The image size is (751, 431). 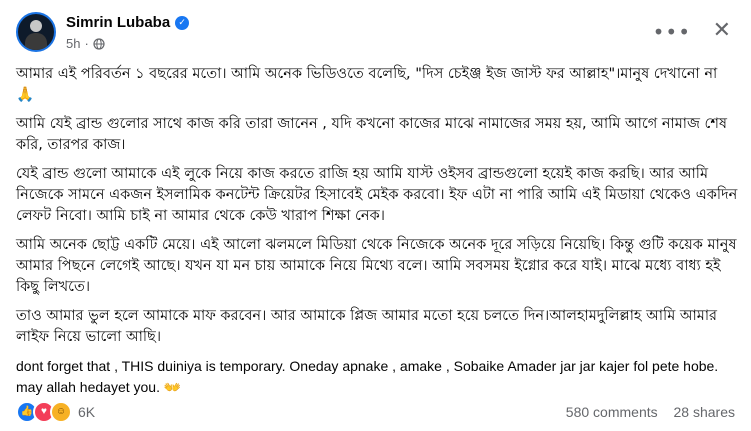 What do you see at coordinates (612, 412) in the screenshot?
I see `comments-count: 580 comments` at bounding box center [612, 412].